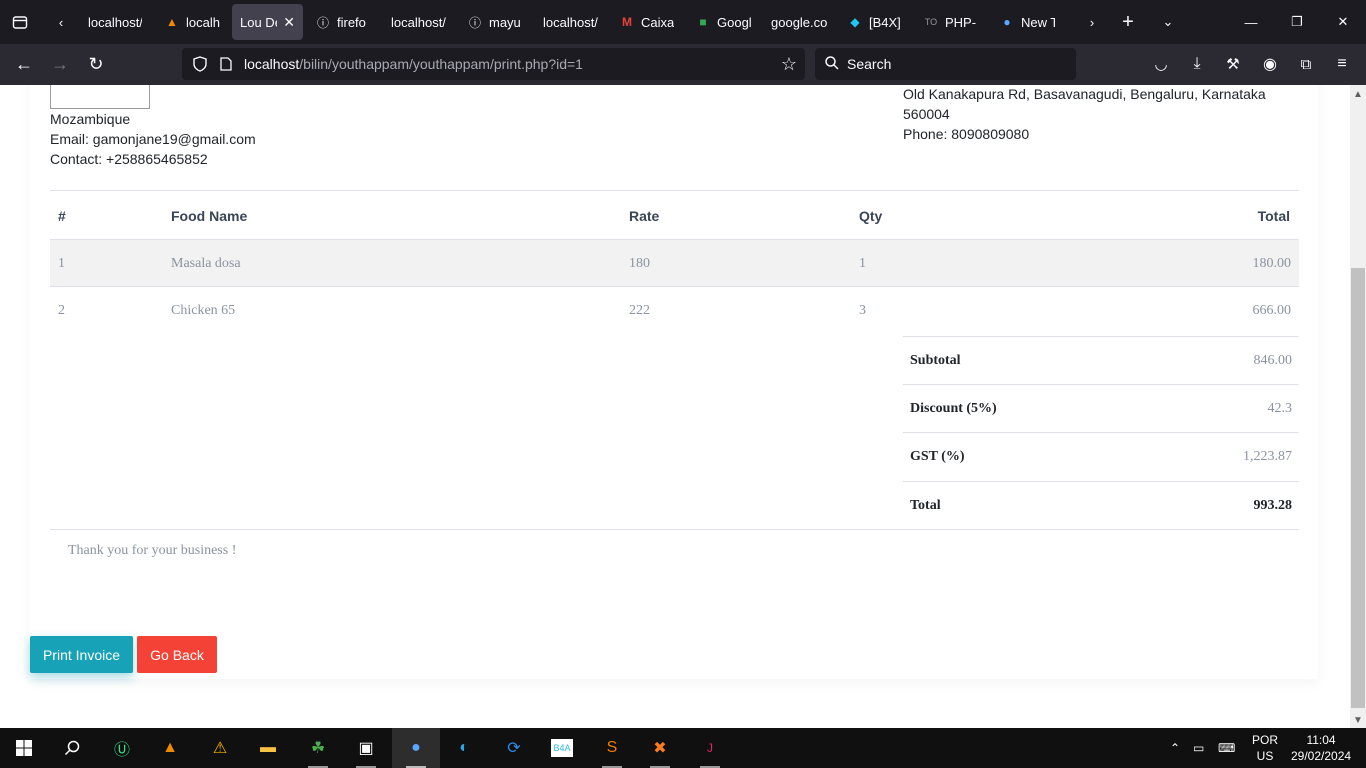  Describe the element at coordinates (710, 748) in the screenshot. I see `jetbrains-icon: J` at that location.